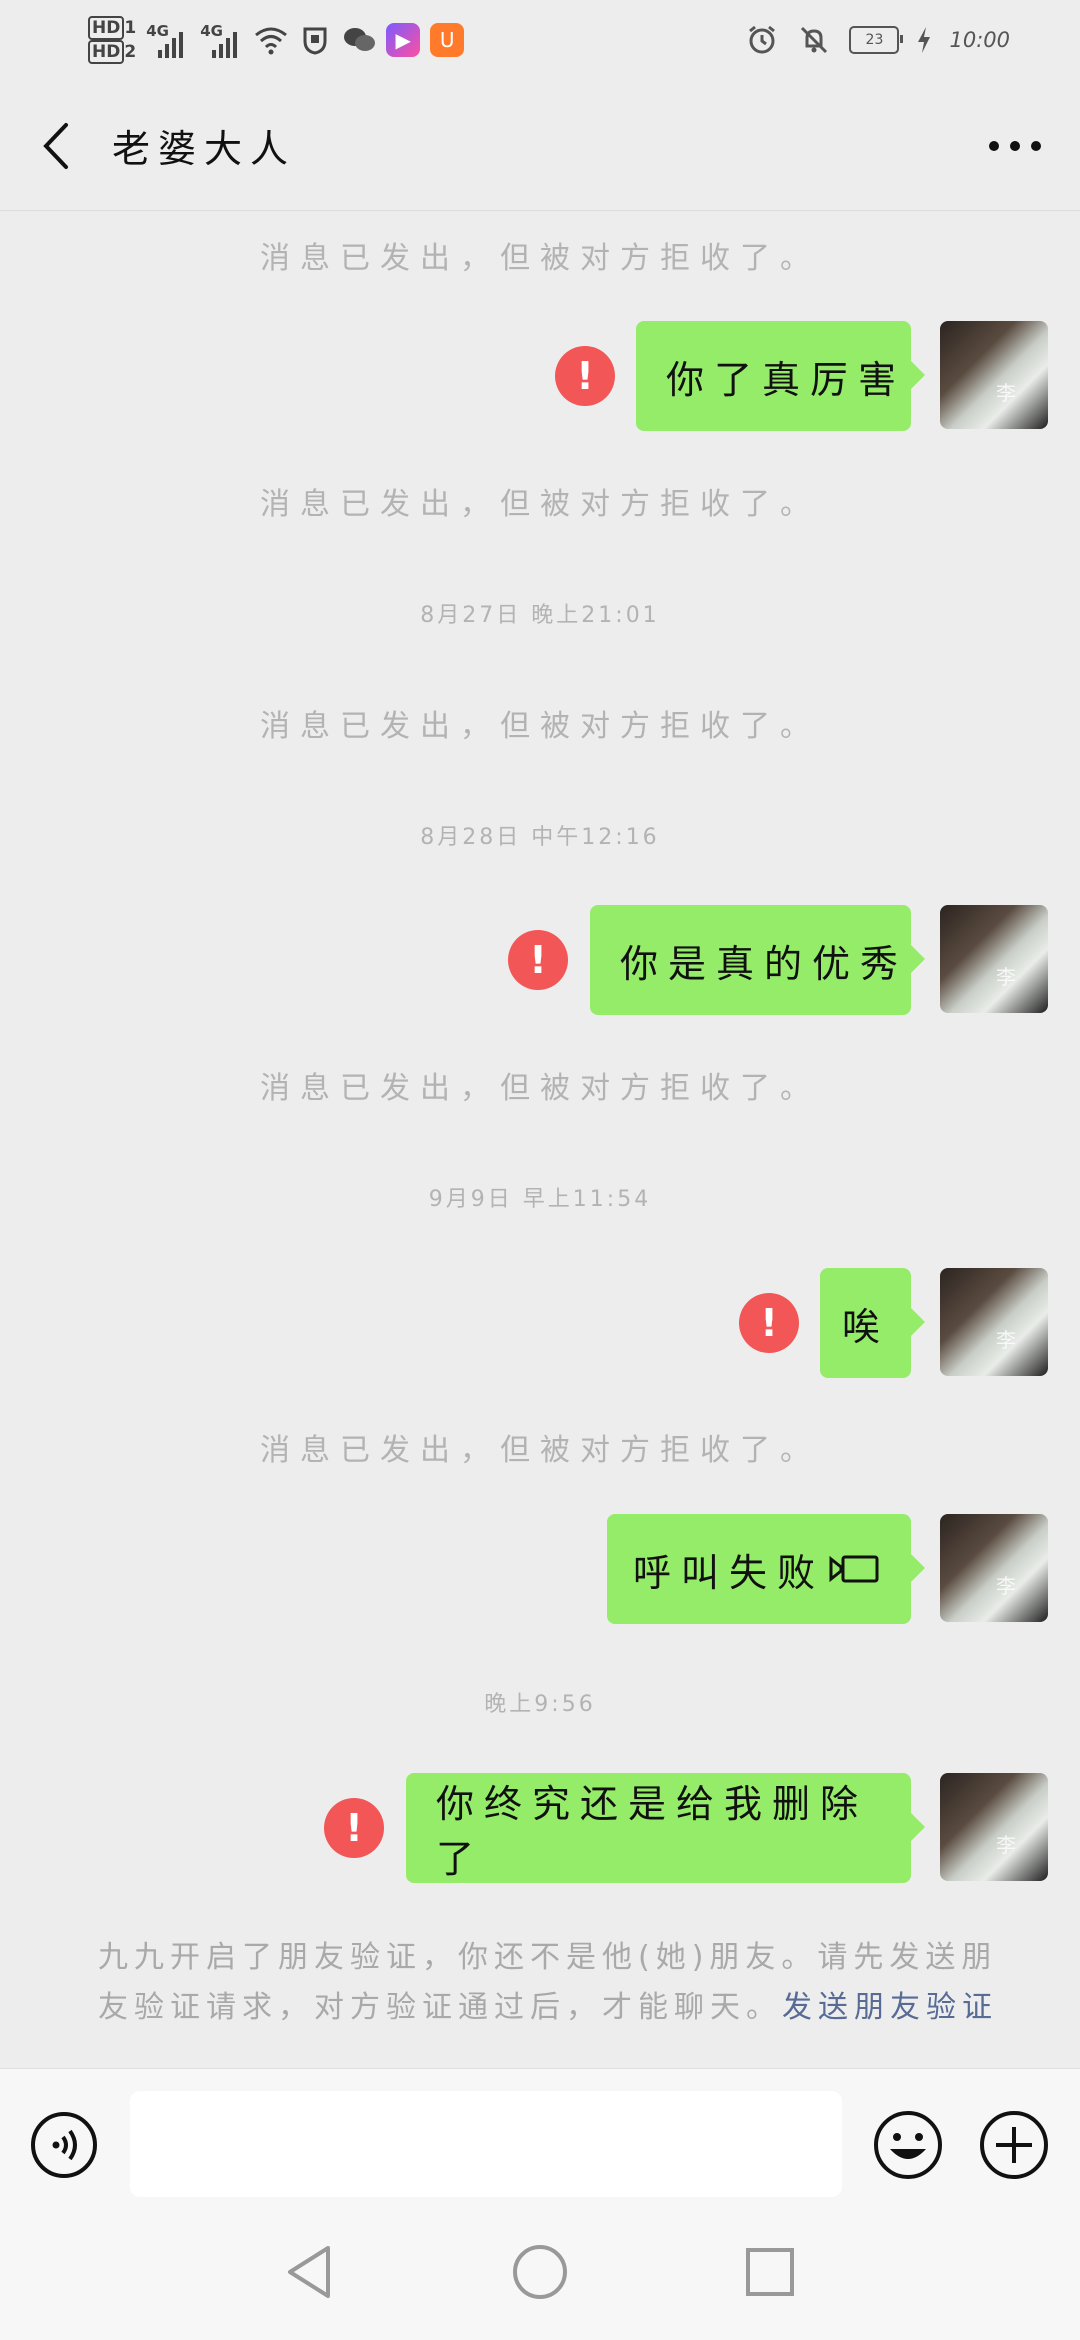 The height and width of the screenshot is (2340, 1080). What do you see at coordinates (447, 40) in the screenshot?
I see `browser-app-icon: U` at bounding box center [447, 40].